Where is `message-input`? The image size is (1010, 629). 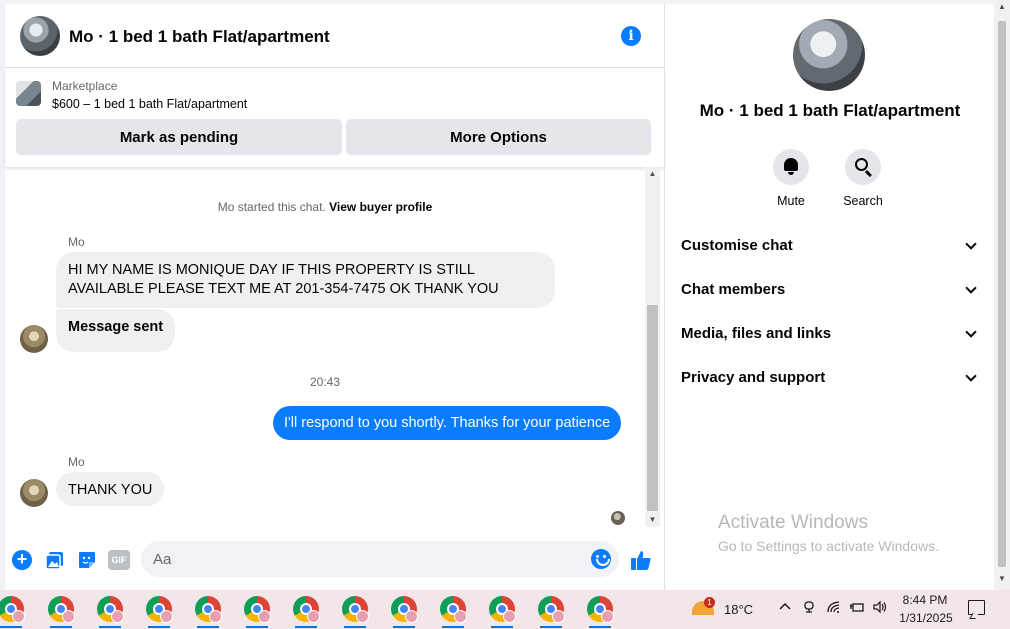 message-input is located at coordinates (380, 559).